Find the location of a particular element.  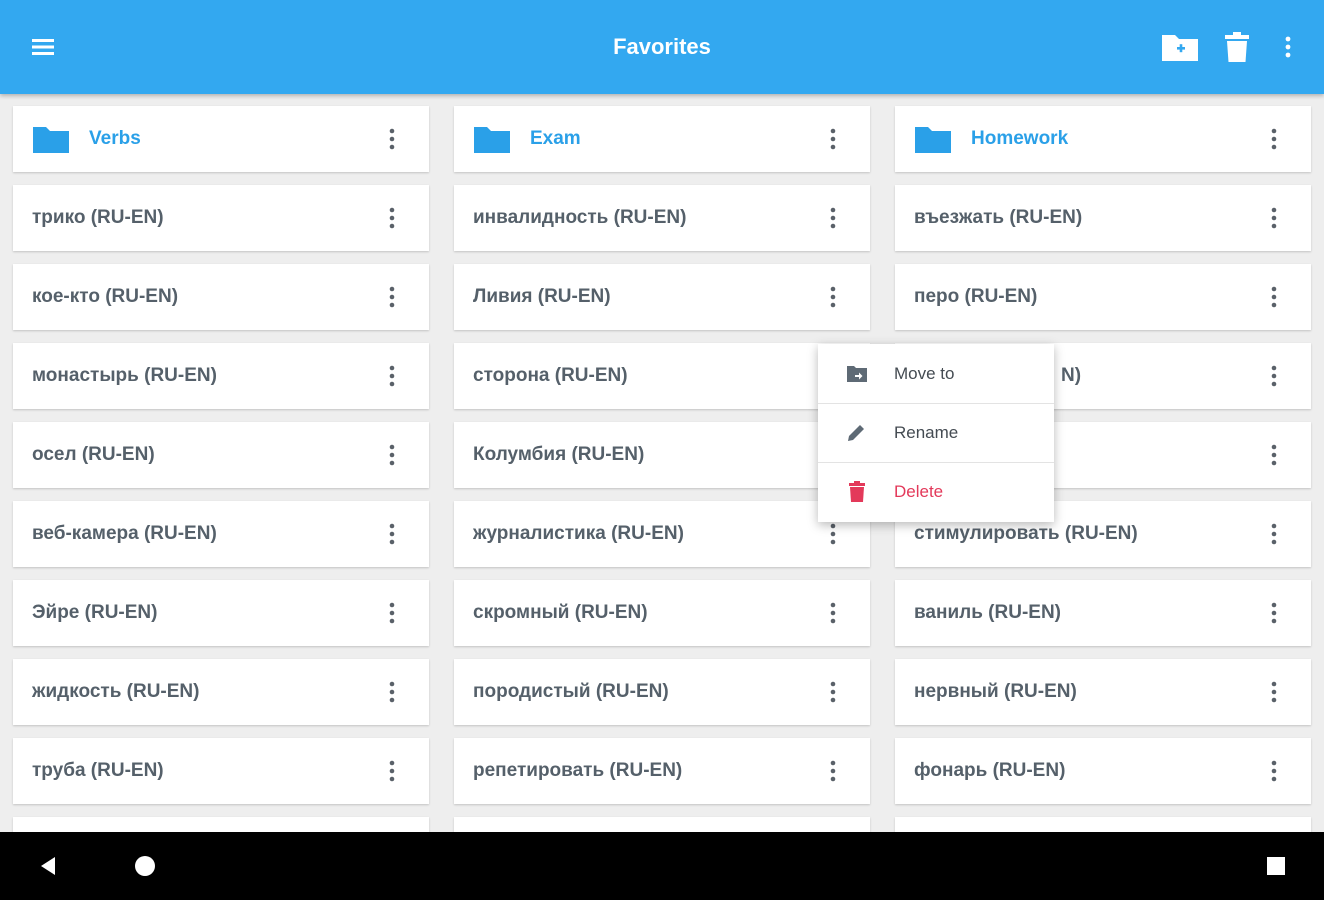

menu-item-move-to: Move to is located at coordinates (936, 373).